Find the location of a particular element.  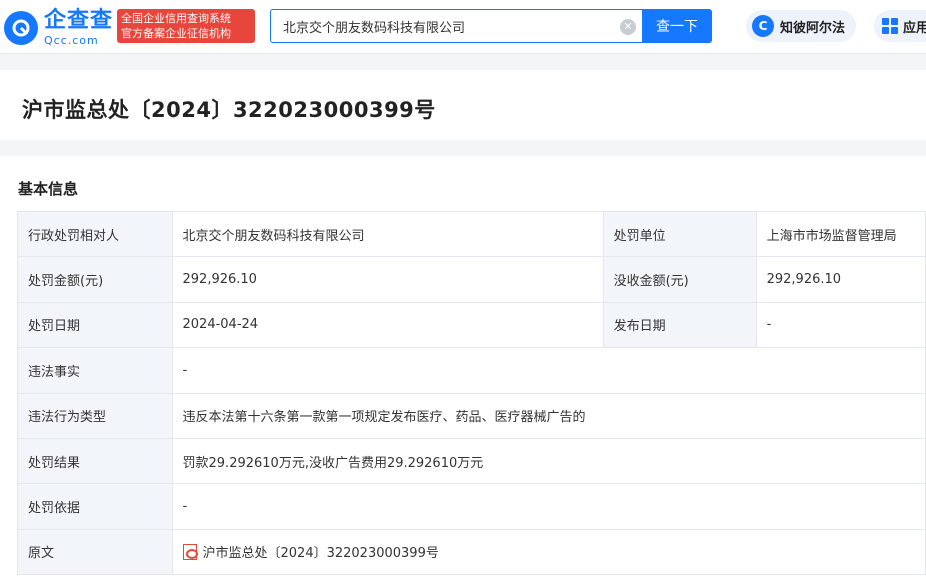

party-link: 北京交个朋友数码科技有限公司 is located at coordinates (387, 234).